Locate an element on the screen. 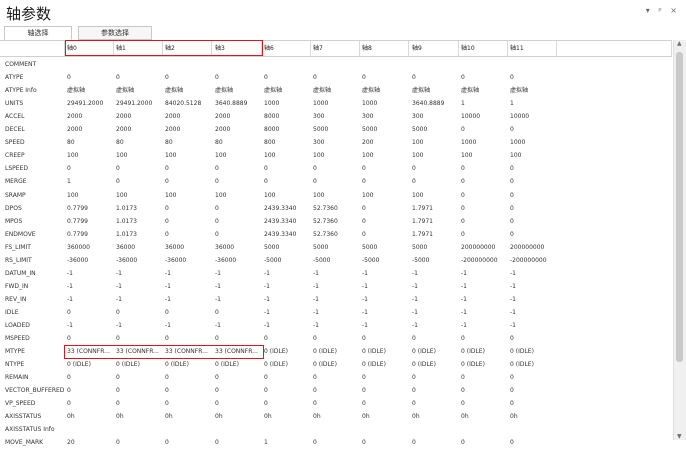  column-header-axis: 轴3 is located at coordinates (237, 48).